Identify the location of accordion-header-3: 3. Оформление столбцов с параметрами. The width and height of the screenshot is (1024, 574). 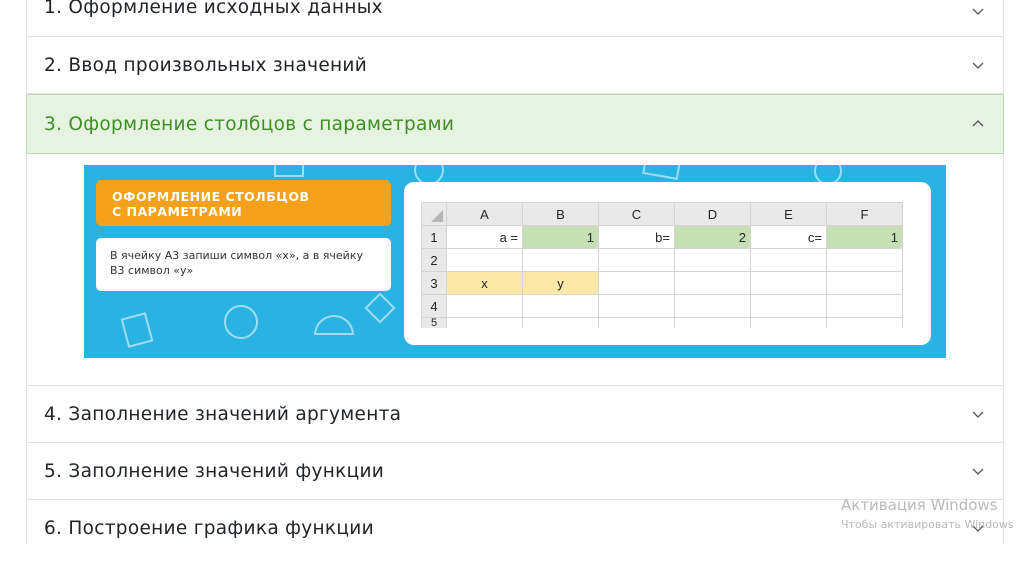
(515, 124).